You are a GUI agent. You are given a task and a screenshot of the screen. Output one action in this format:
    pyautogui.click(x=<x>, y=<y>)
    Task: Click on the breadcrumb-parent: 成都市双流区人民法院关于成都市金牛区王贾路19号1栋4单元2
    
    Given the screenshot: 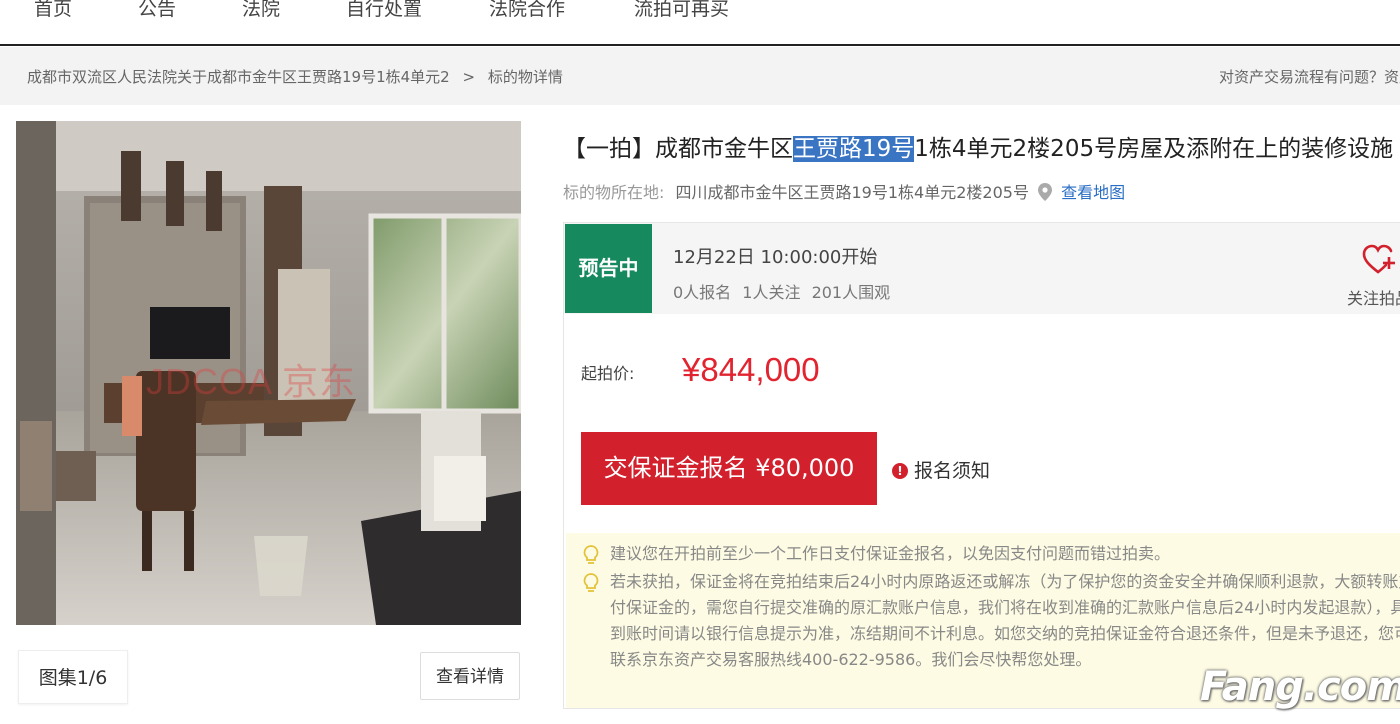 What is the action you would take?
    pyautogui.click(x=238, y=77)
    